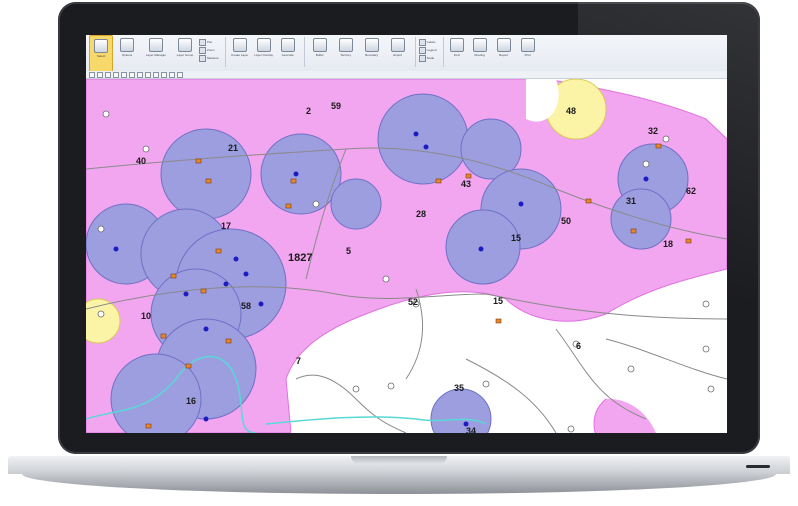 The image size is (798, 506). I want to click on map-label: 6, so click(578, 346).